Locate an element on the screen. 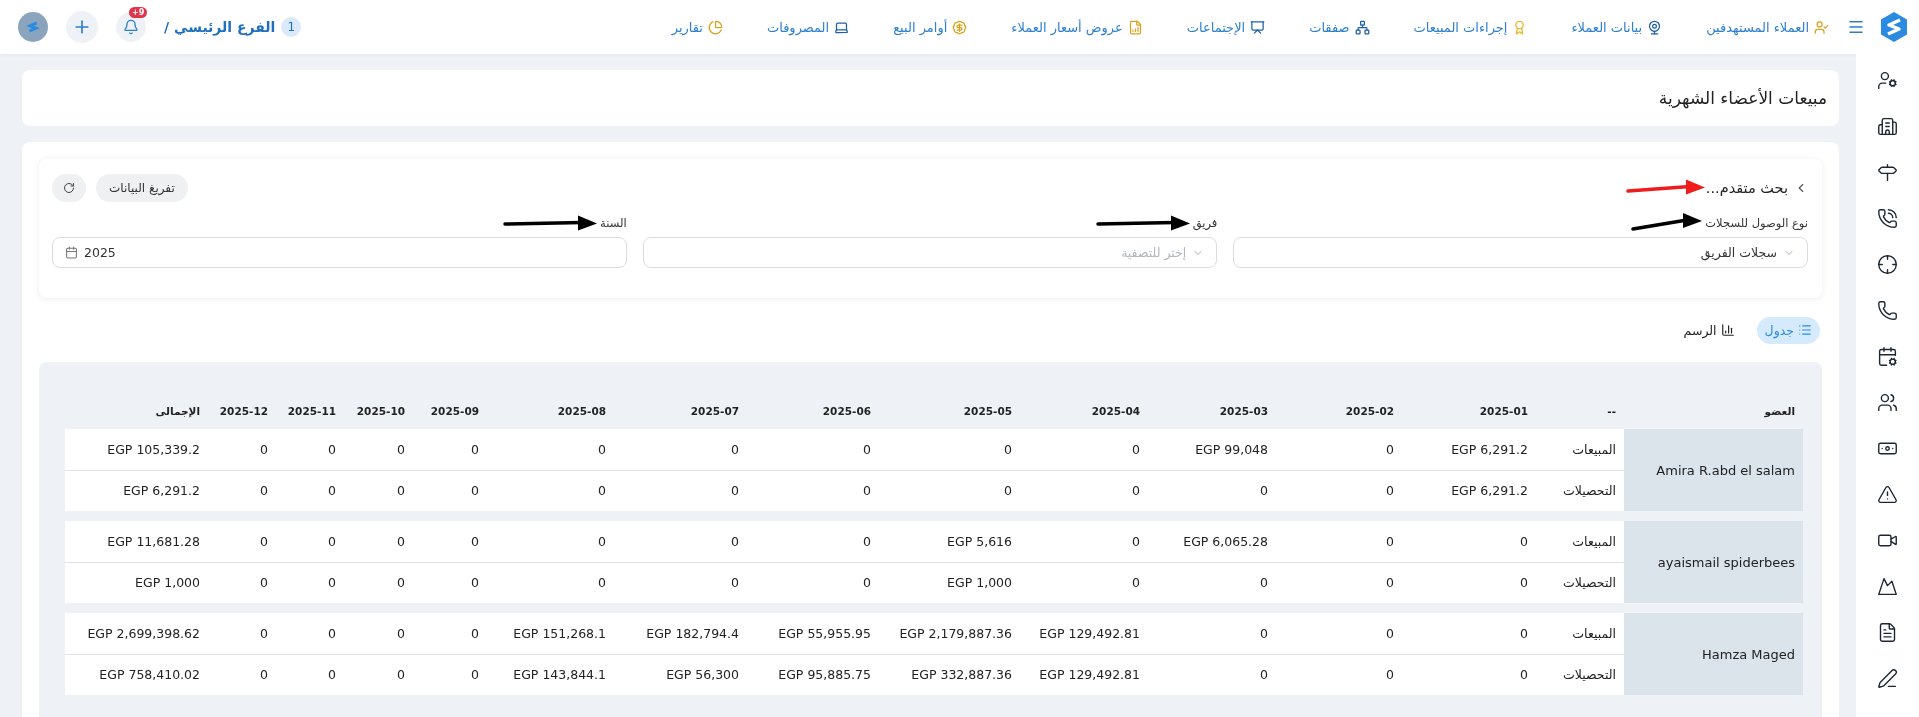 This screenshot has height=717, width=1919. select-field: سجلات الفريق is located at coordinates (1520, 252).